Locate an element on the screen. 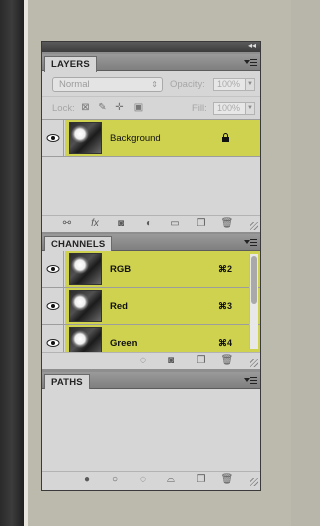 This screenshot has height=526, width=320. layer-name: Background is located at coordinates (135, 138).